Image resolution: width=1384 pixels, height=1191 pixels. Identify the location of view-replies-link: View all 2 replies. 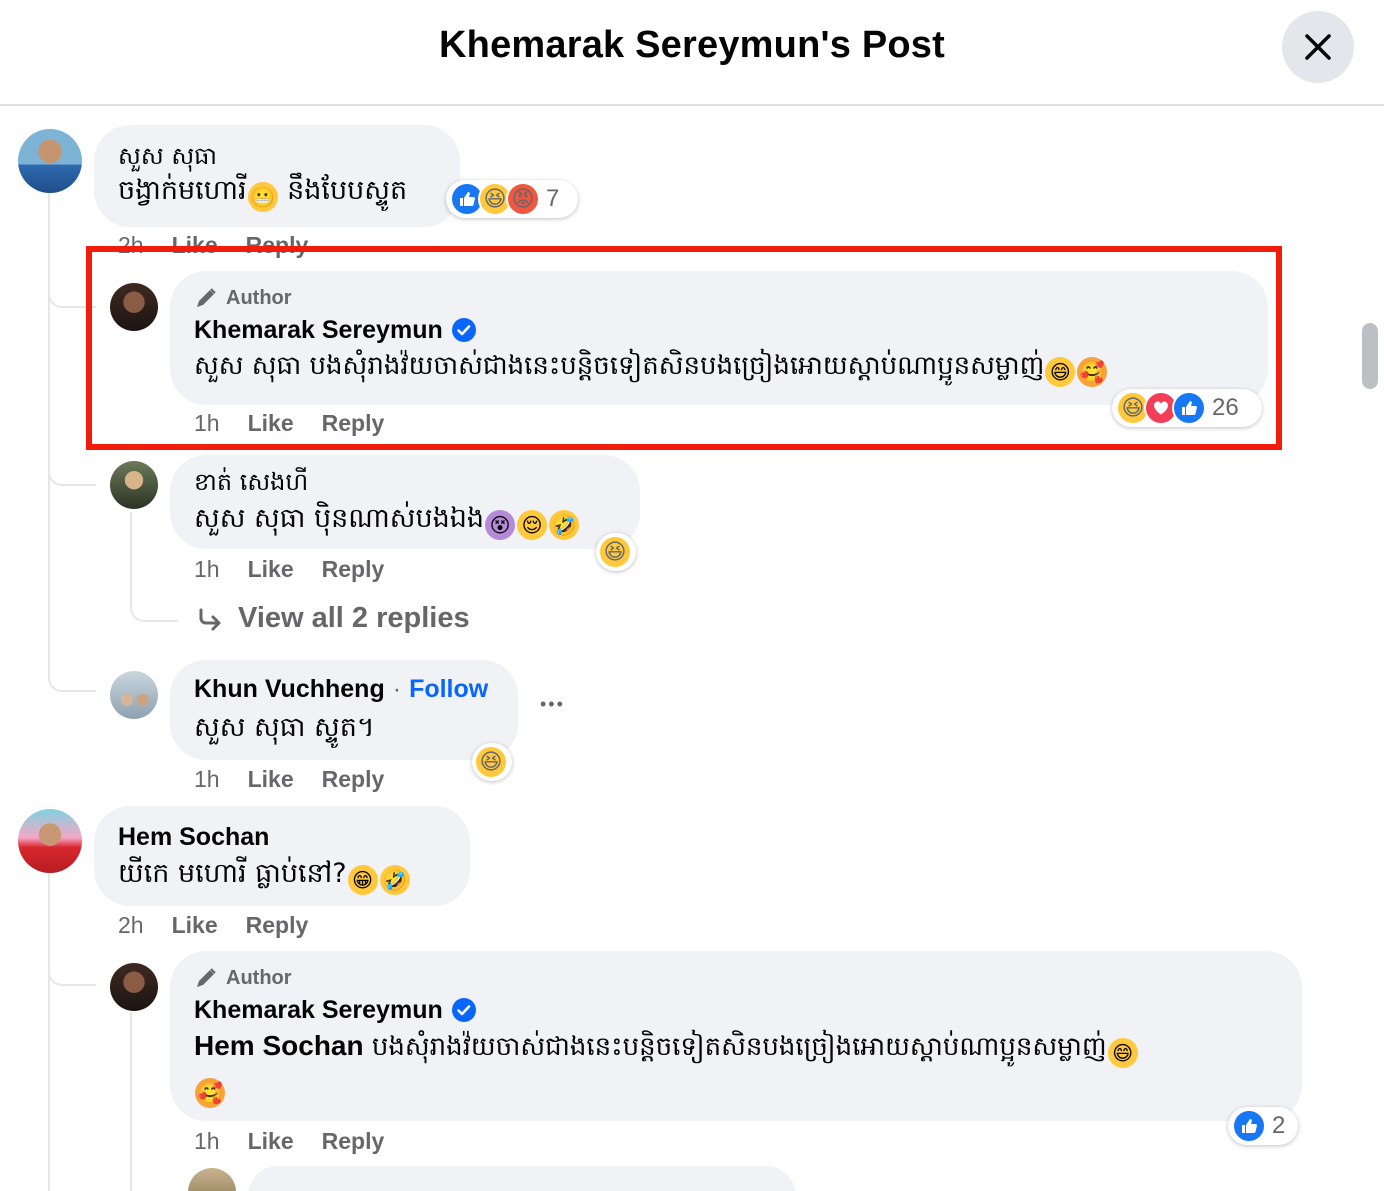
(333, 618).